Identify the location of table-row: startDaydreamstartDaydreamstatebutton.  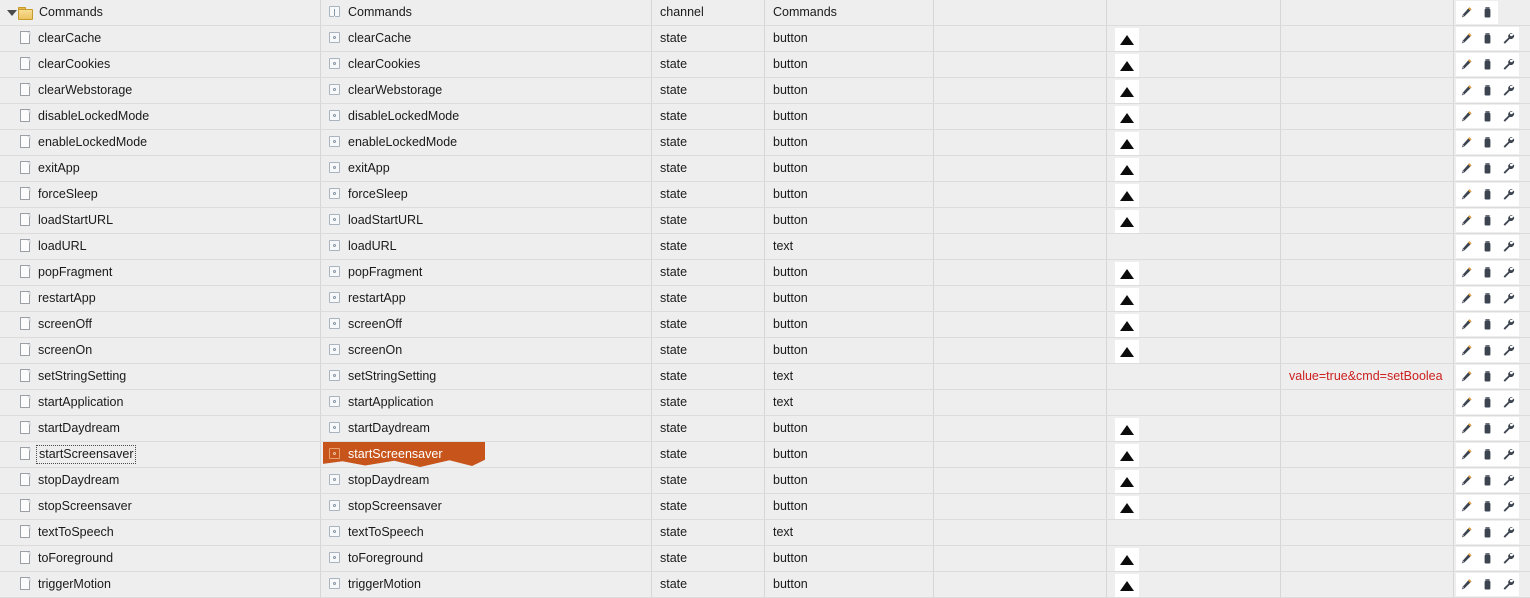
(765, 429).